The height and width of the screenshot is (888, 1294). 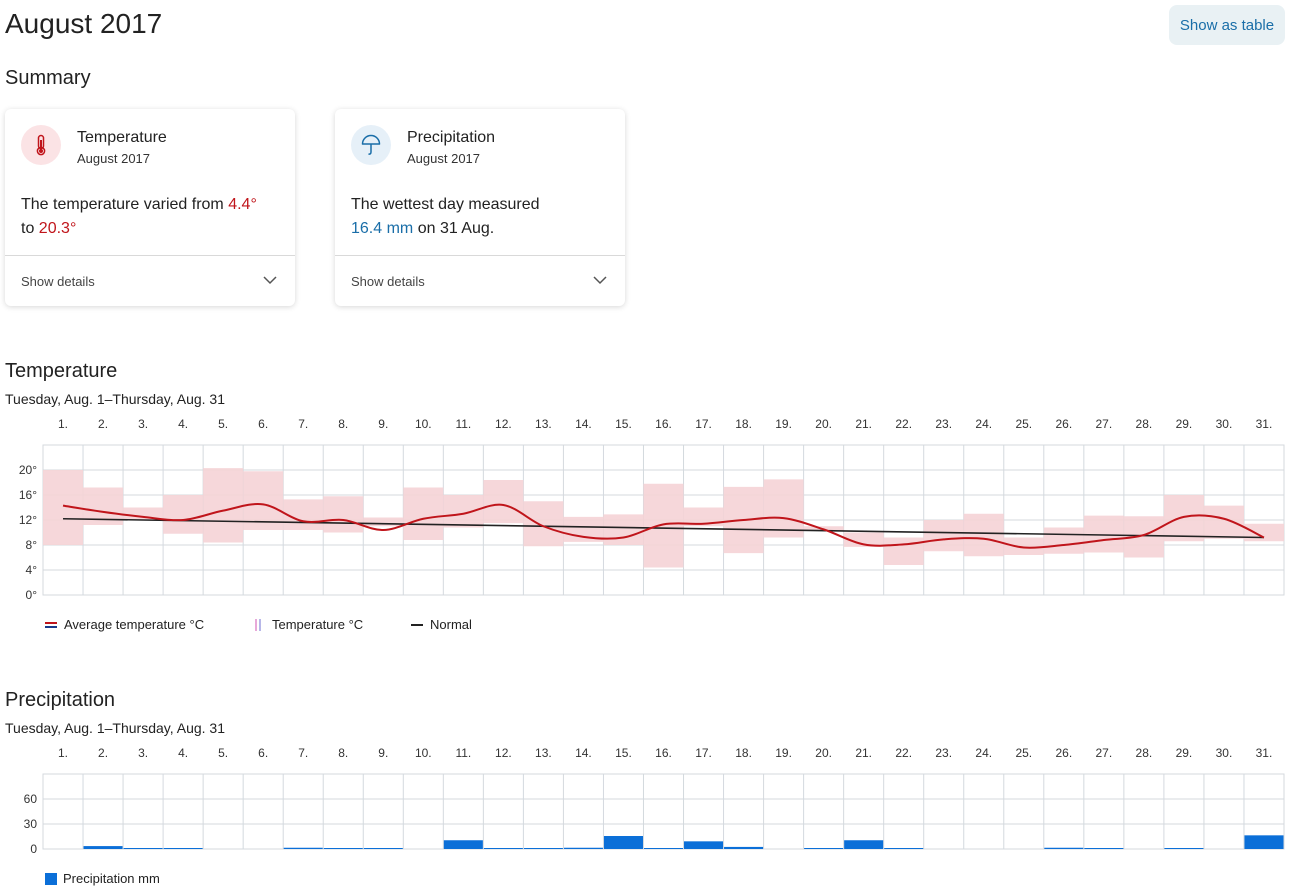 What do you see at coordinates (143, 753) in the screenshot?
I see `precip-day-label: 3.` at bounding box center [143, 753].